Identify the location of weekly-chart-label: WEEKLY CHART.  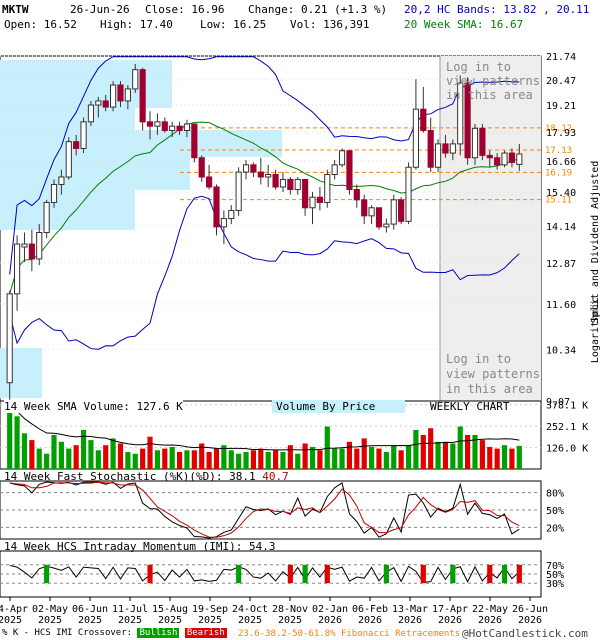
(470, 406).